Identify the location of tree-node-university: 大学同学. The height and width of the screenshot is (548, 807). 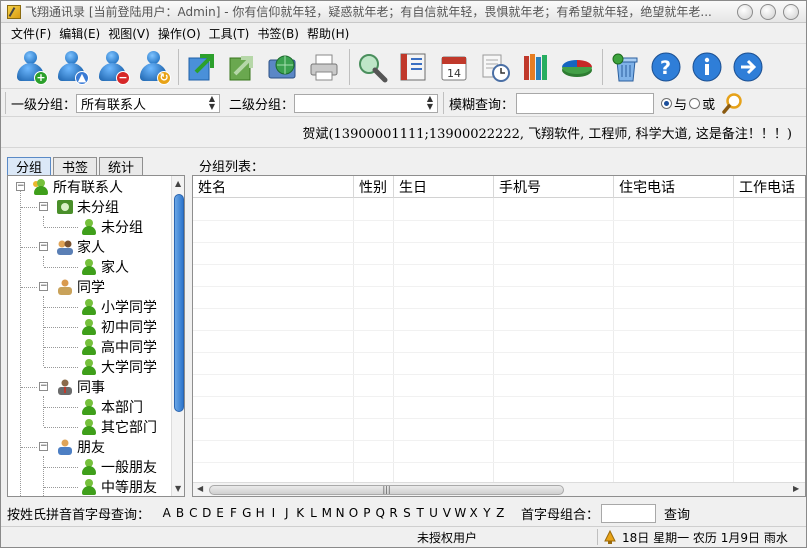
(118, 367).